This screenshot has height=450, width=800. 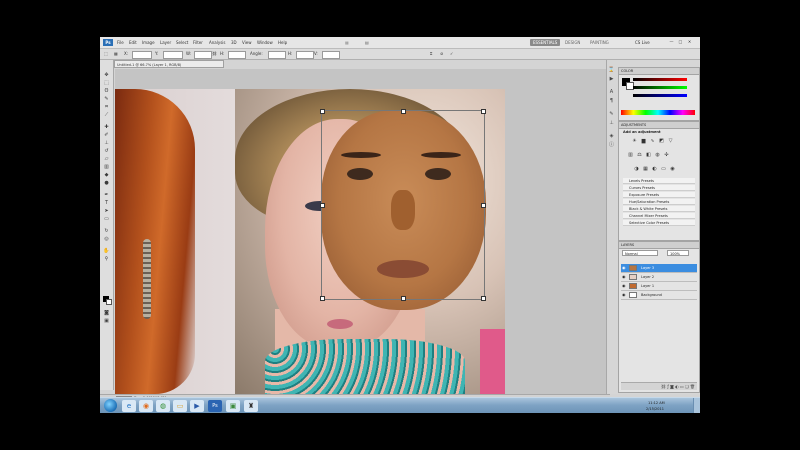 What do you see at coordinates (237, 55) in the screenshot?
I see `height-field` at bounding box center [237, 55].